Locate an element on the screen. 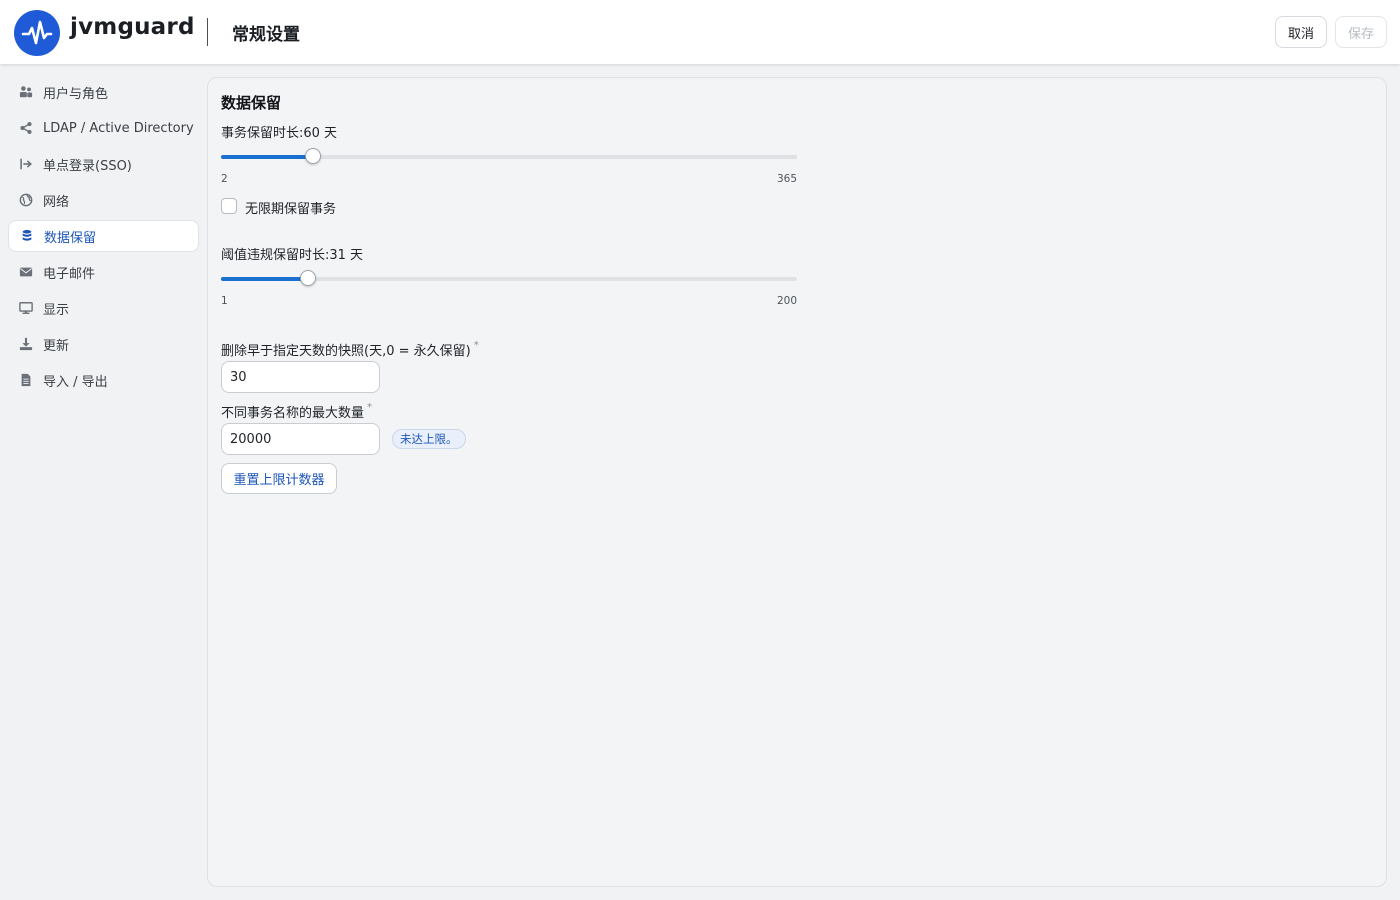 This screenshot has width=1400, height=900. file-icon is located at coordinates (26, 380).